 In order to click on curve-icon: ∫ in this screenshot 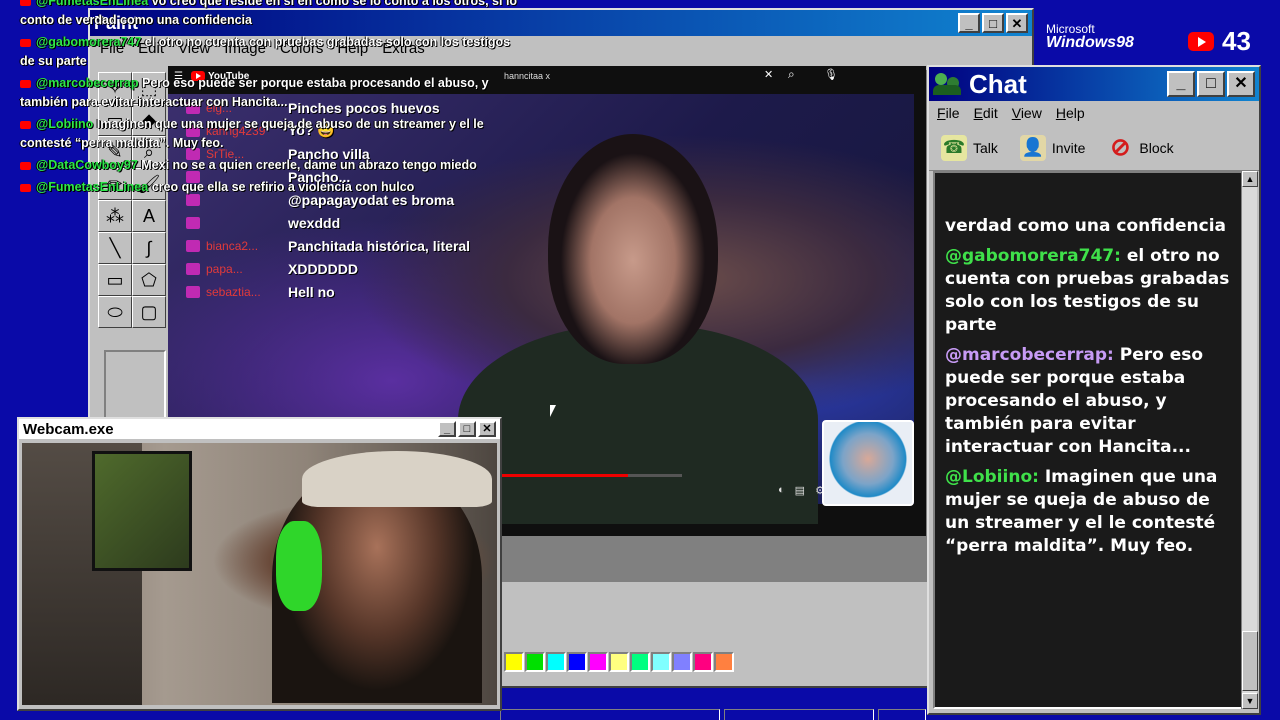, I will do `click(149, 248)`.